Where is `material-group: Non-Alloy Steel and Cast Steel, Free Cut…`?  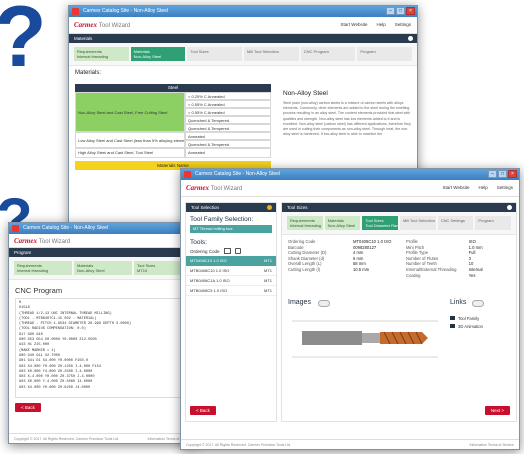
material-group: Non-Alloy Steel and Cast Steel, Free Cut… is located at coordinates (173, 112).